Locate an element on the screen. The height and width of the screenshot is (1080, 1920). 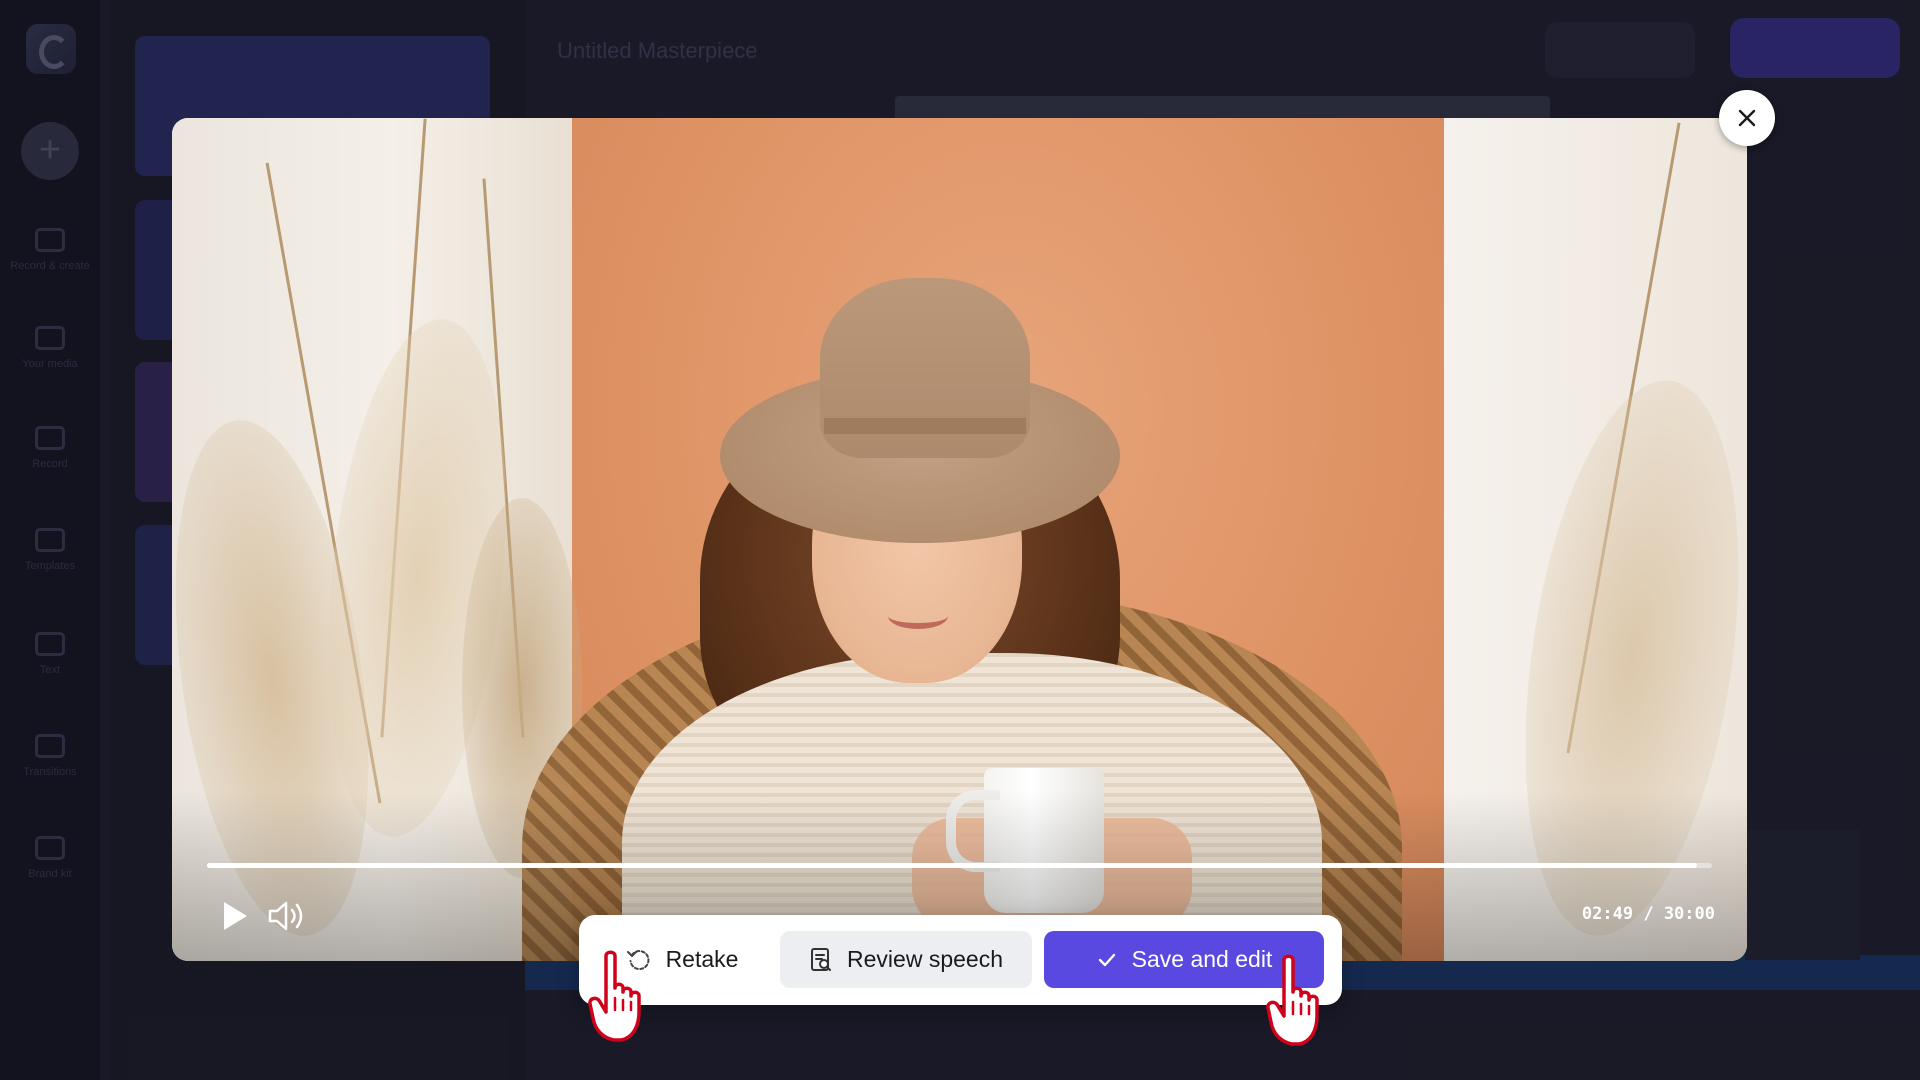
volume-button is located at coordinates (287, 916).